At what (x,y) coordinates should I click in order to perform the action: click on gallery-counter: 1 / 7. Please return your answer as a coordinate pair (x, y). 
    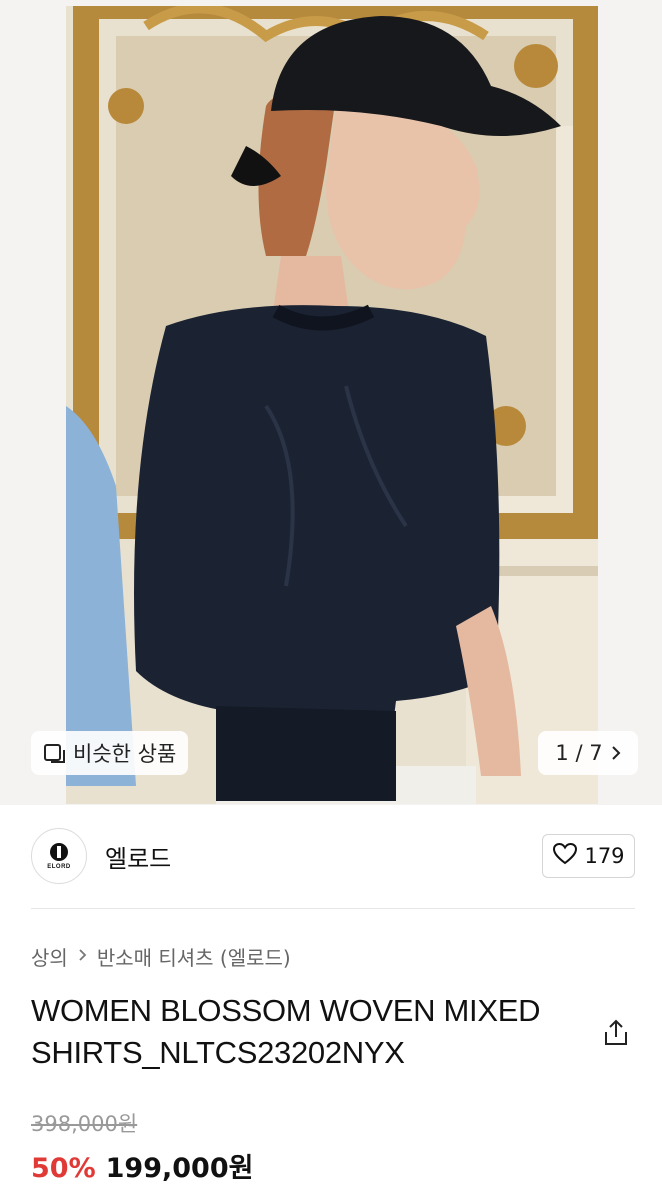
    Looking at the image, I should click on (579, 753).